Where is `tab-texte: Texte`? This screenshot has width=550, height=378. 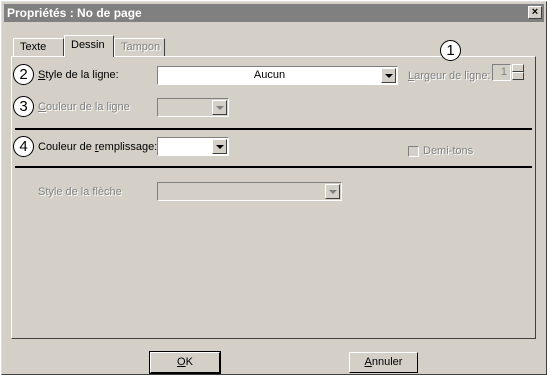 tab-texte: Texte is located at coordinates (38, 47).